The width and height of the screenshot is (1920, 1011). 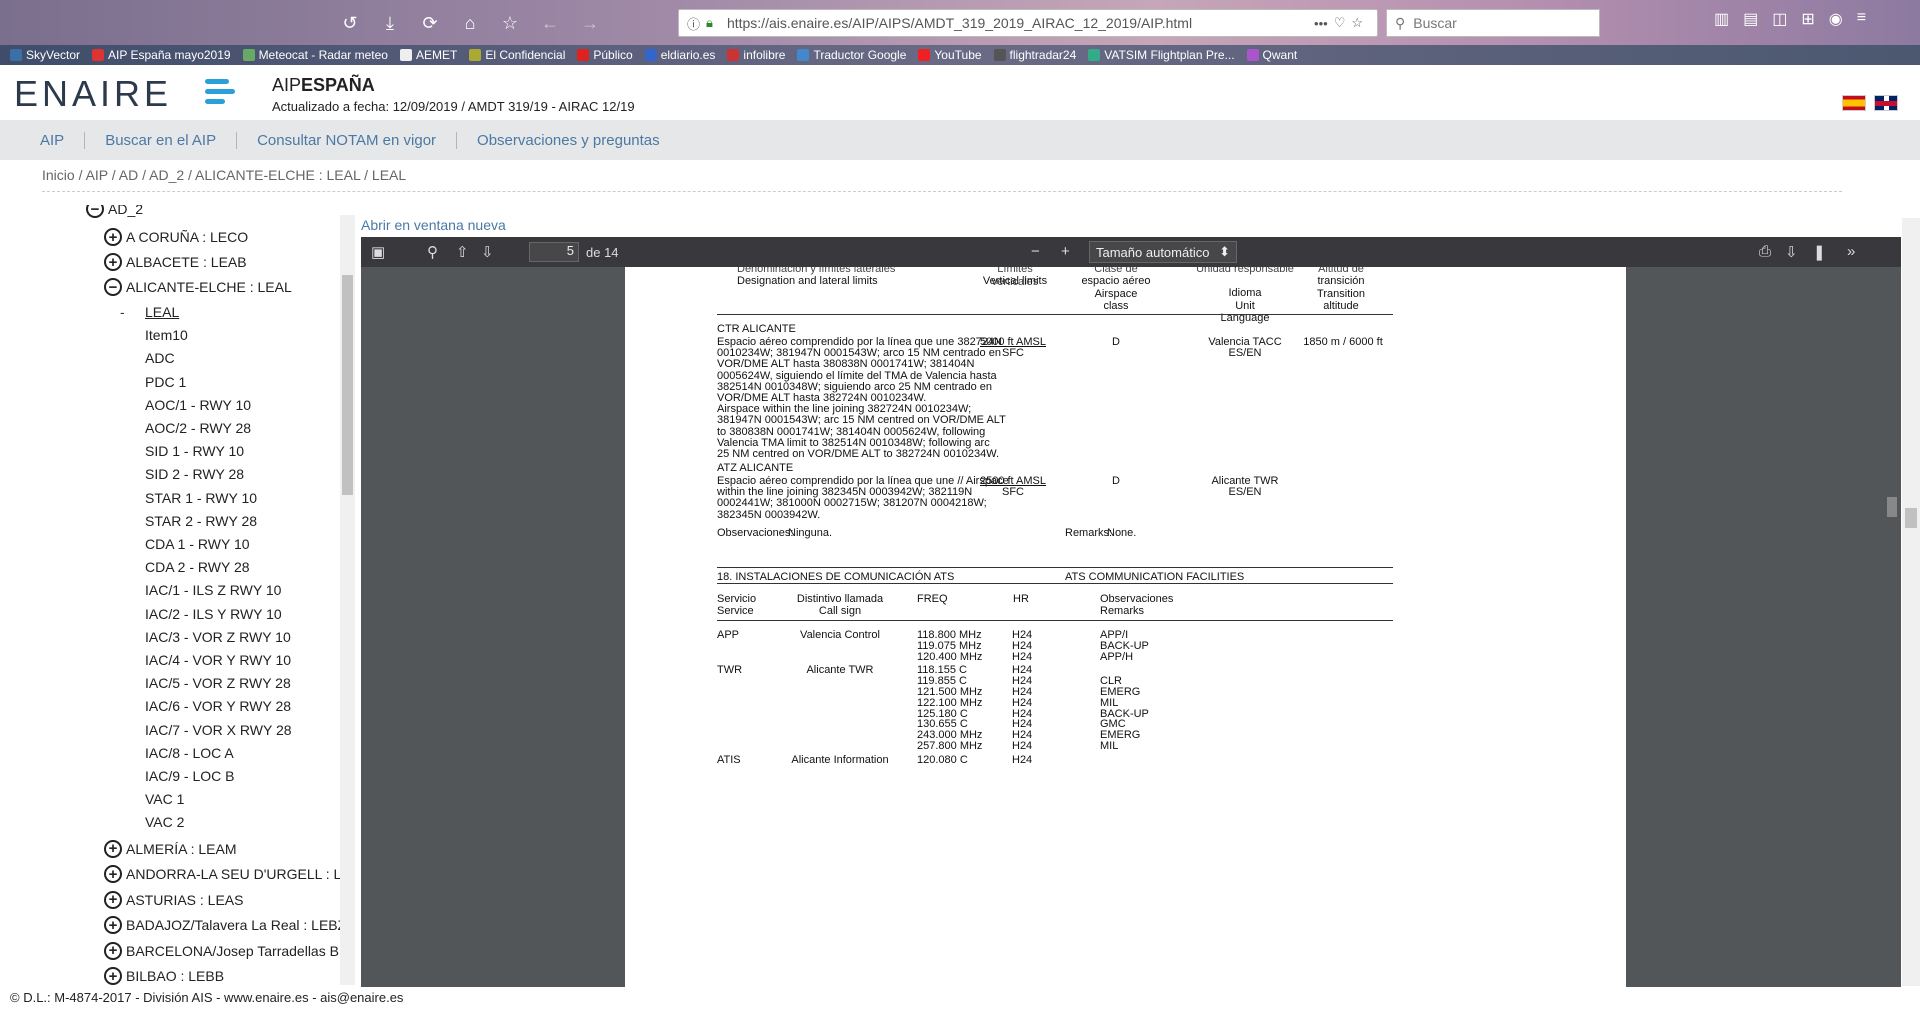 What do you see at coordinates (1854, 103) in the screenshot?
I see `spanish-flag-icon` at bounding box center [1854, 103].